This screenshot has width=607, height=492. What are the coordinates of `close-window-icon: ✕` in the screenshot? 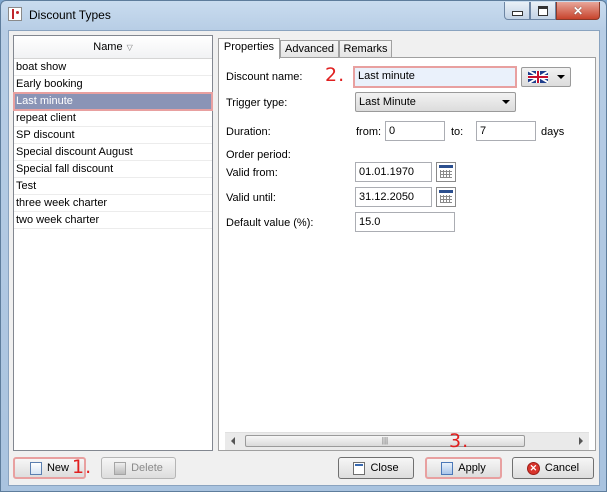 It's located at (578, 10).